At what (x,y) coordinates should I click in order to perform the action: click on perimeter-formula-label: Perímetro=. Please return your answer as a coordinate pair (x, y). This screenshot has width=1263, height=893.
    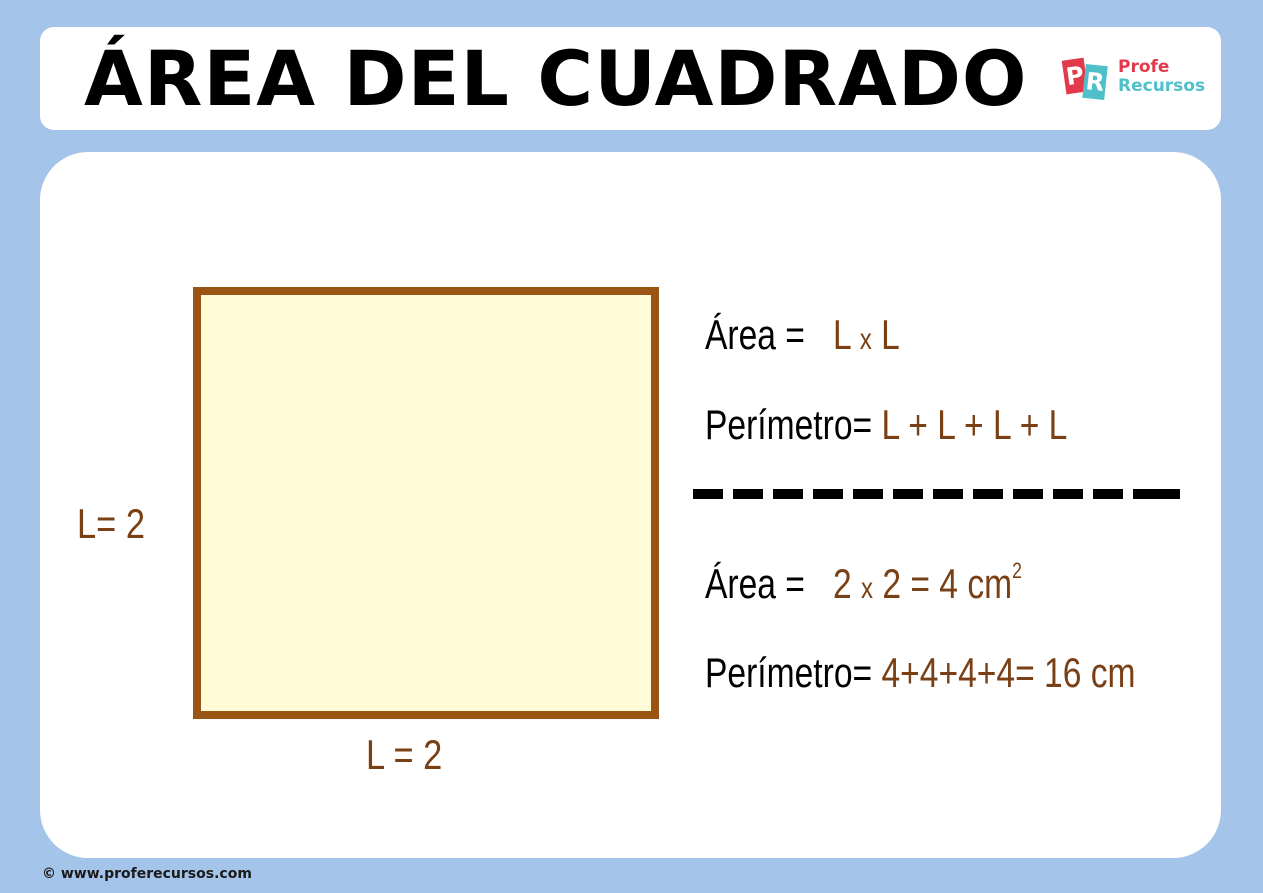
    Looking at the image, I should click on (789, 424).